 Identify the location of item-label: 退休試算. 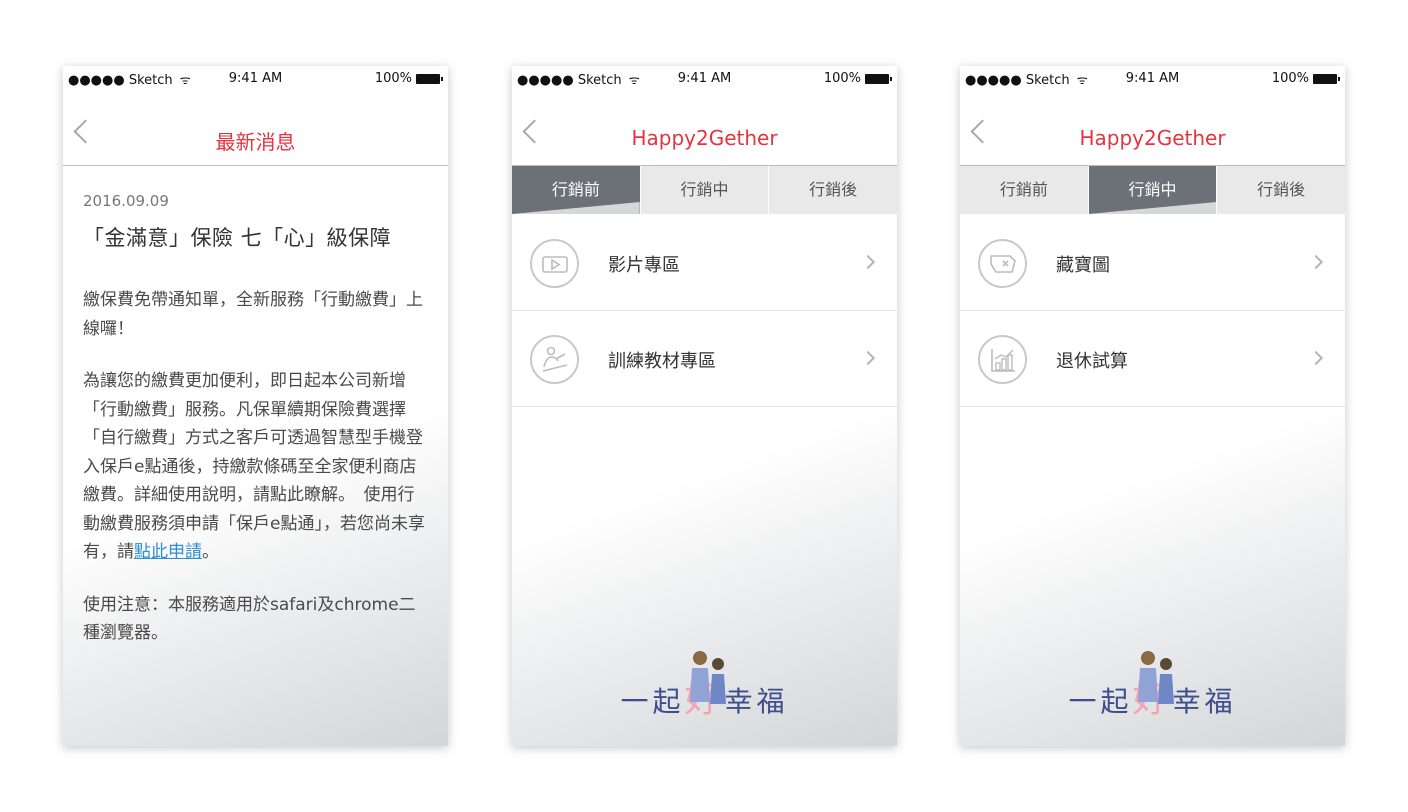
(1092, 361).